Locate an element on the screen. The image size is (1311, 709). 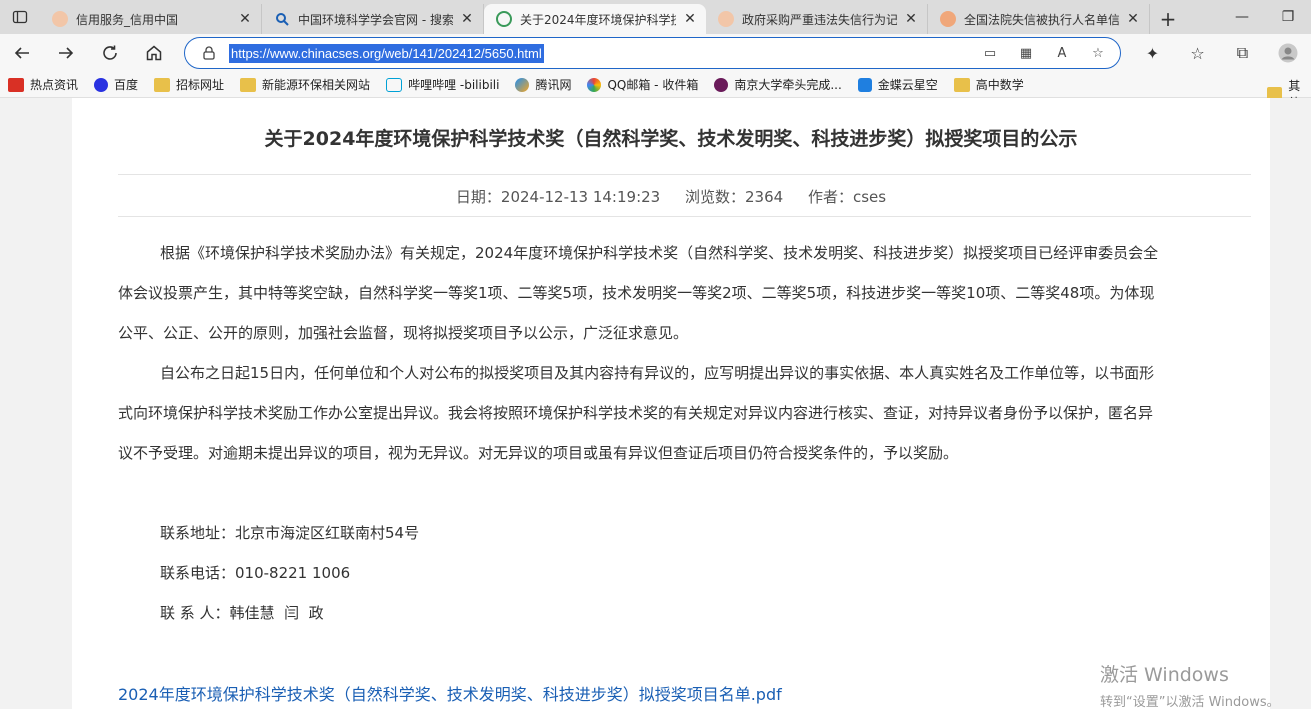
bookmark-label: 哔哩哔哩 -bilibili is located at coordinates (454, 85).